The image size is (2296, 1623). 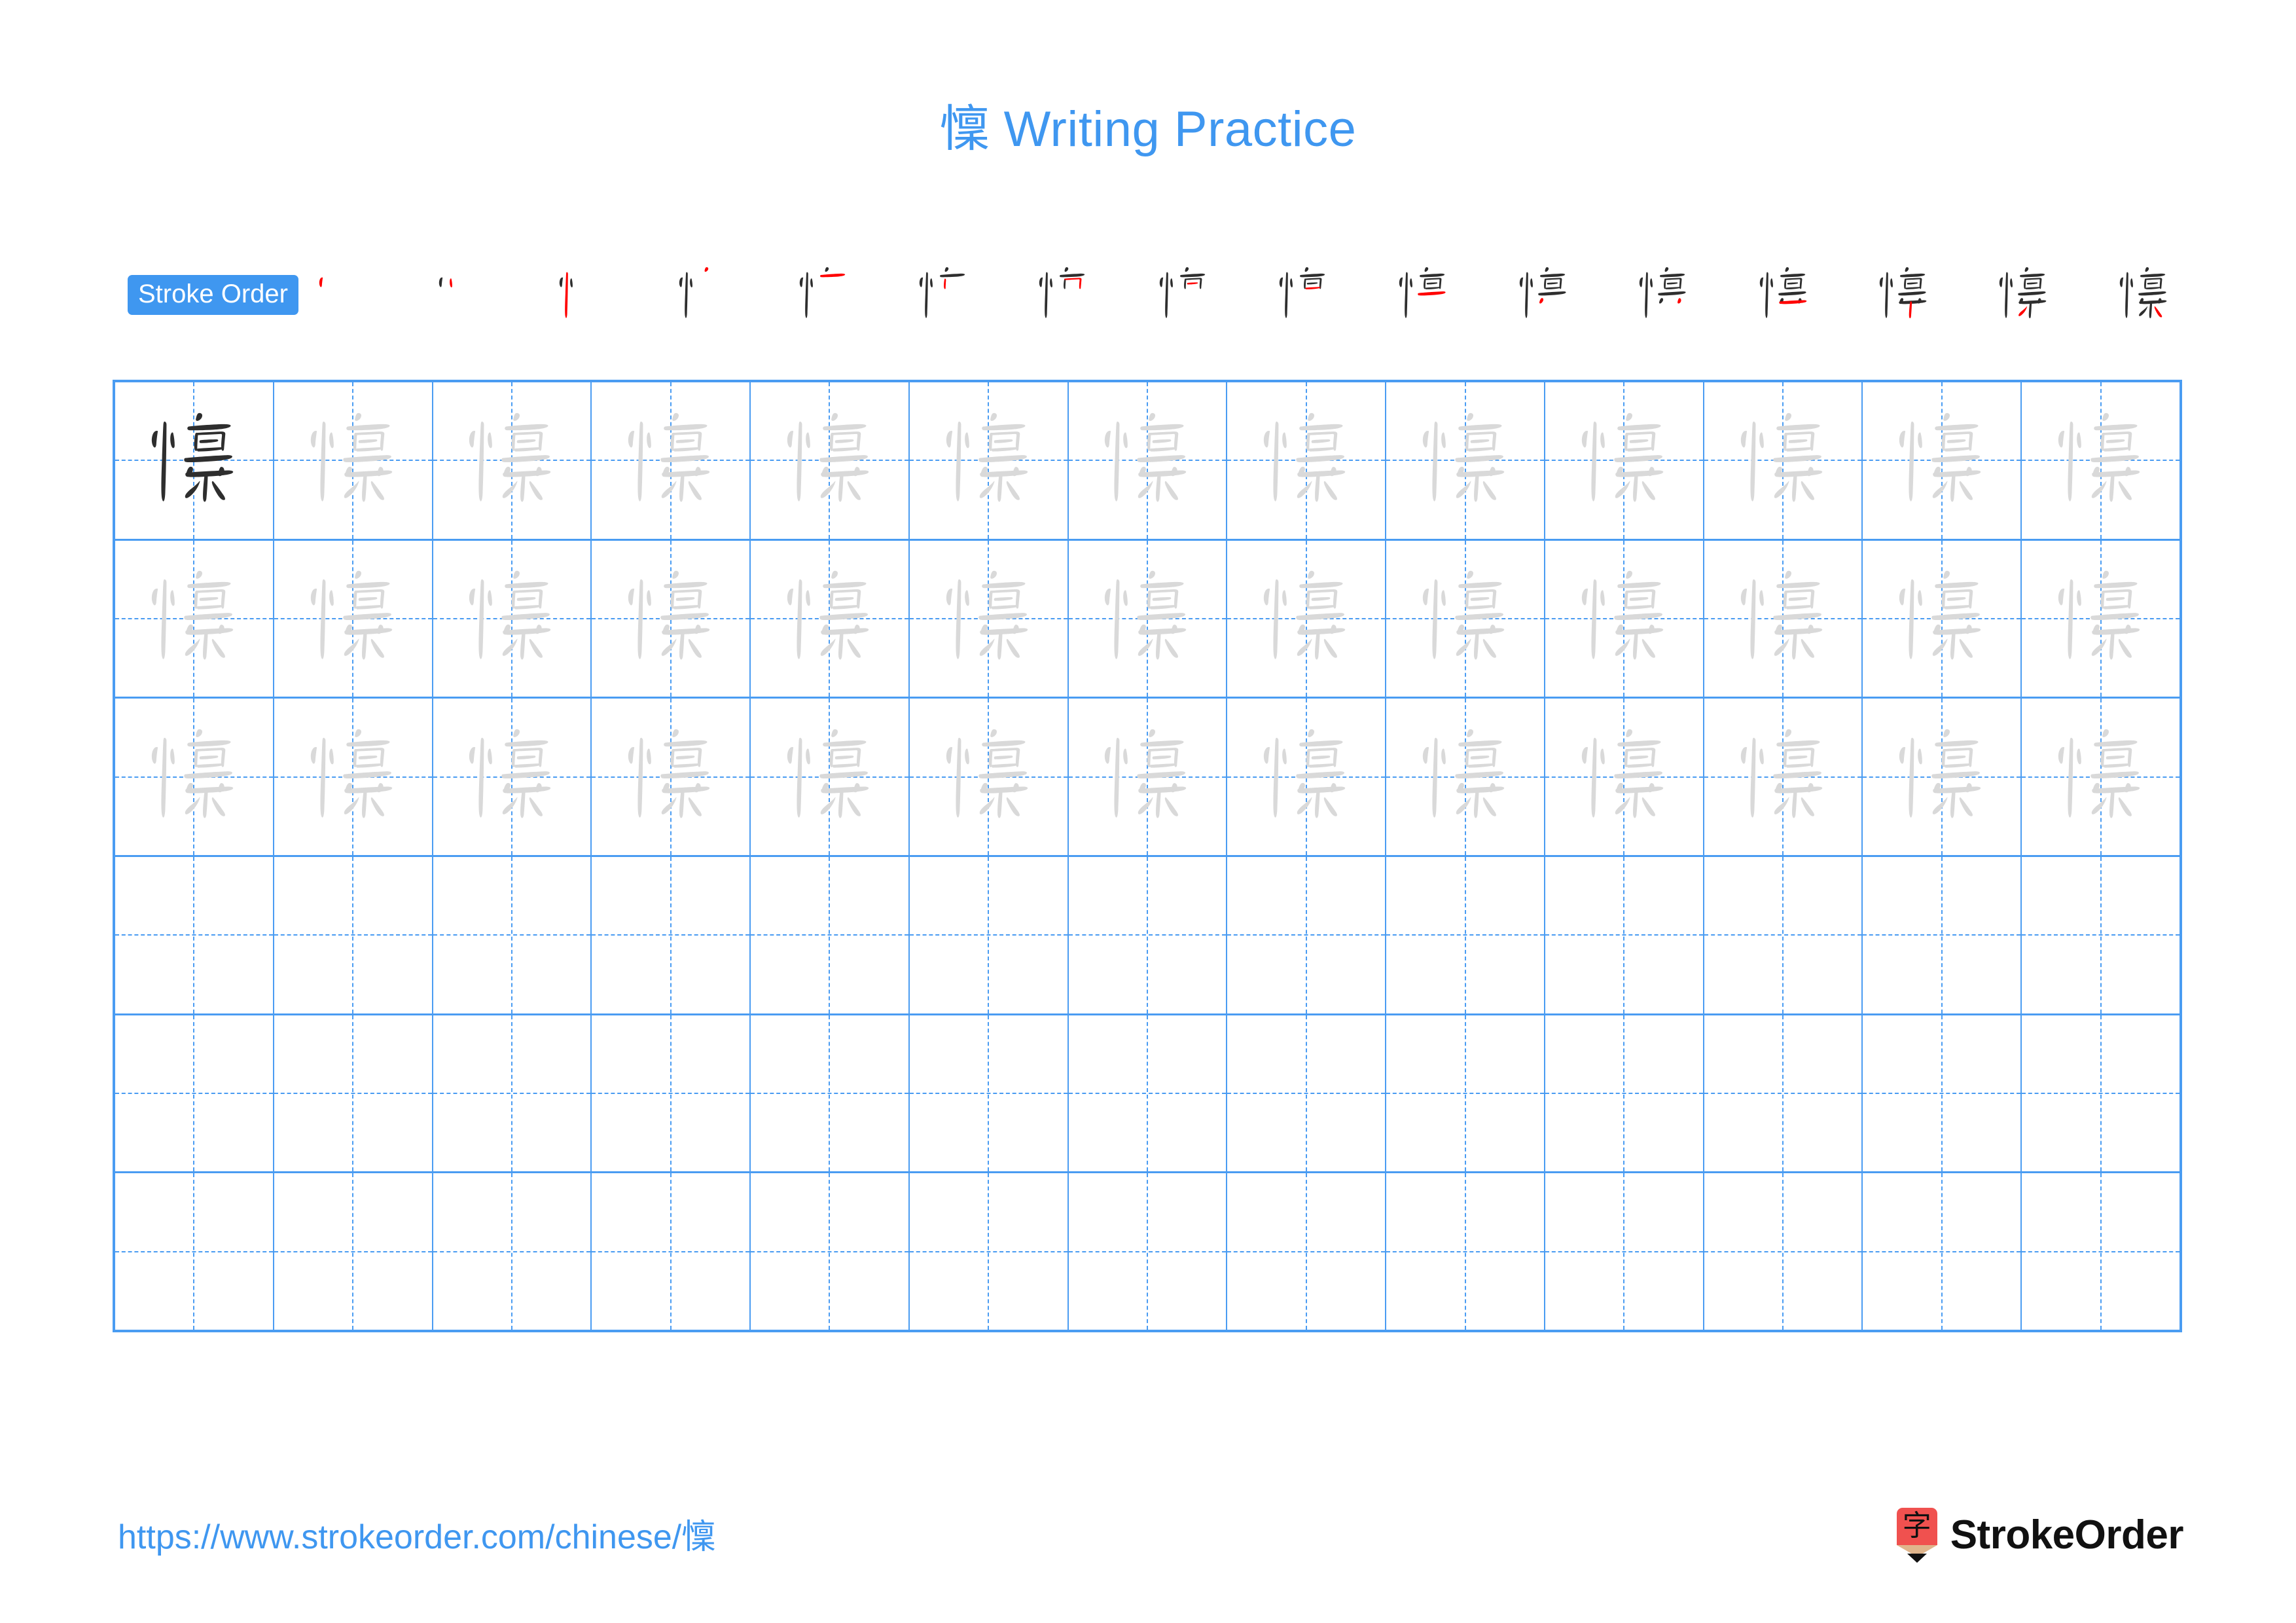 I want to click on page-title: 懍 Writing Practice, so click(x=1148, y=129).